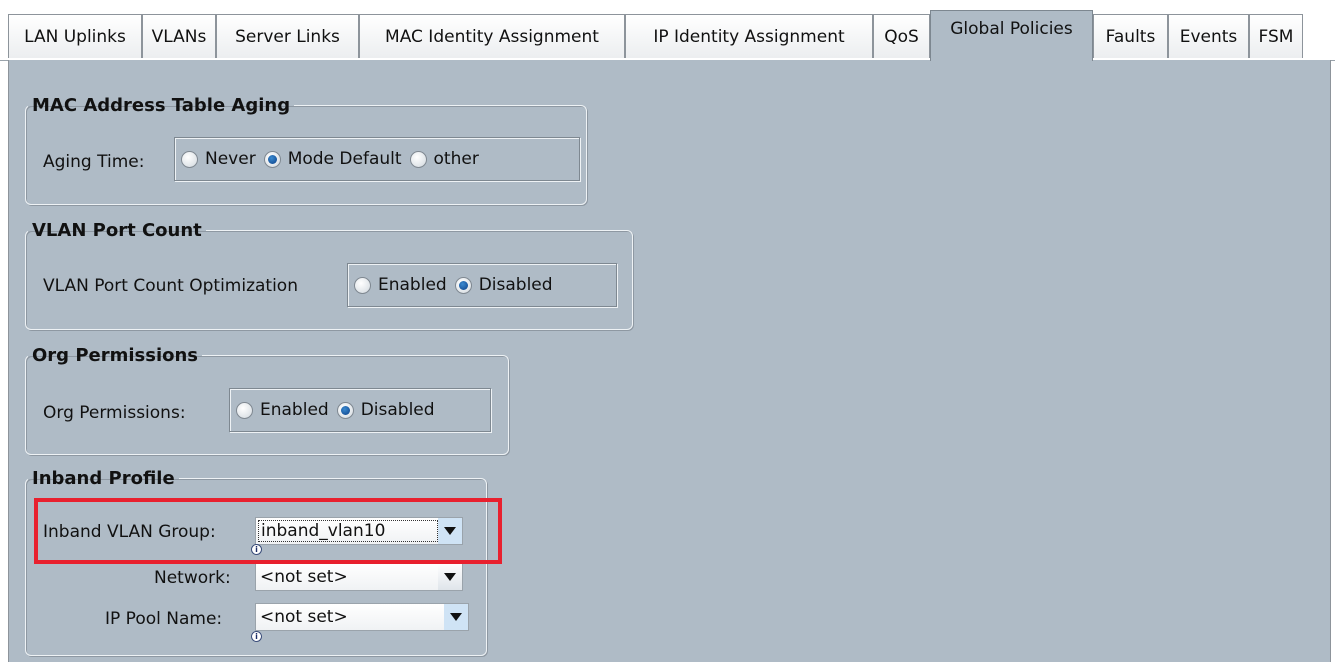  I want to click on info-icon: i, so click(256, 636).